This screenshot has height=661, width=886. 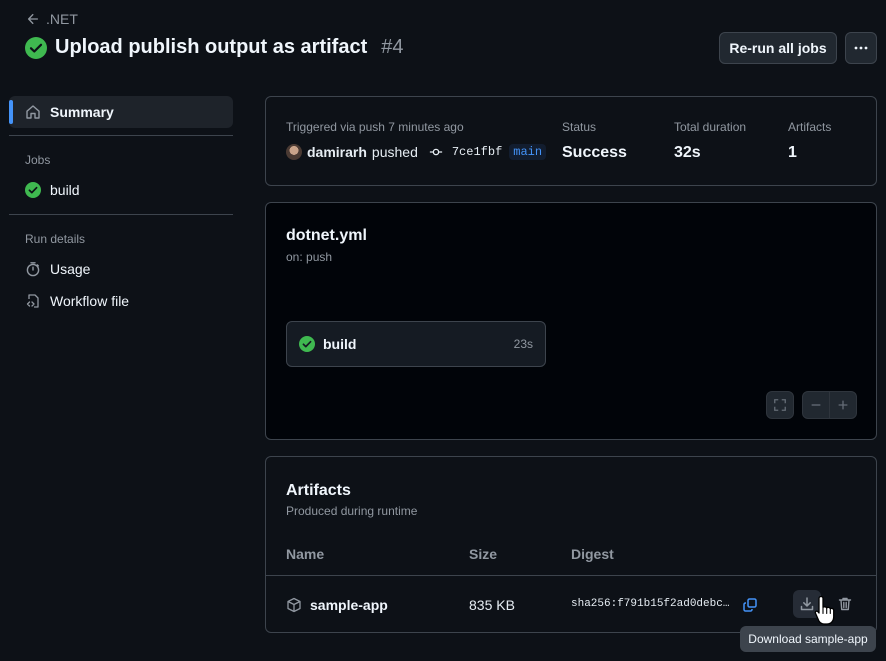 I want to click on dash-icon, so click(x=816, y=405).